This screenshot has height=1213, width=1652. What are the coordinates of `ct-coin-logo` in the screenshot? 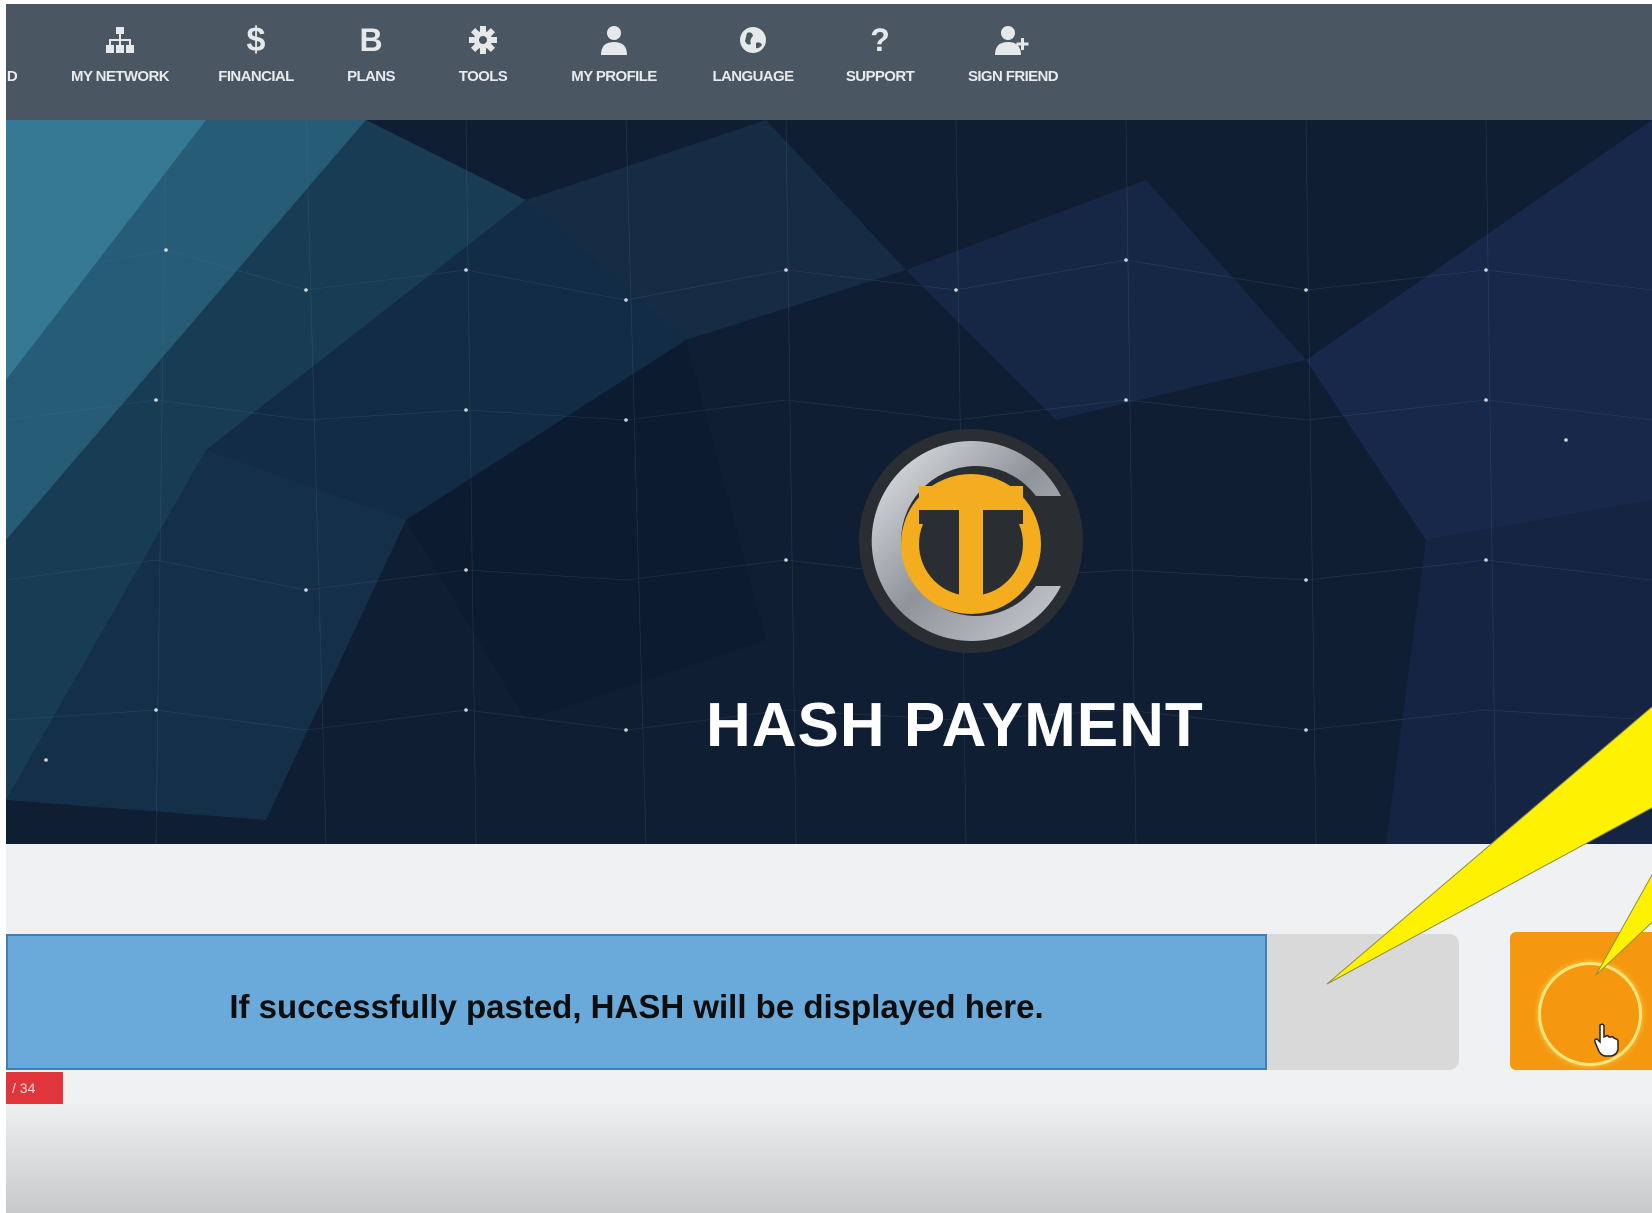 It's located at (971, 541).